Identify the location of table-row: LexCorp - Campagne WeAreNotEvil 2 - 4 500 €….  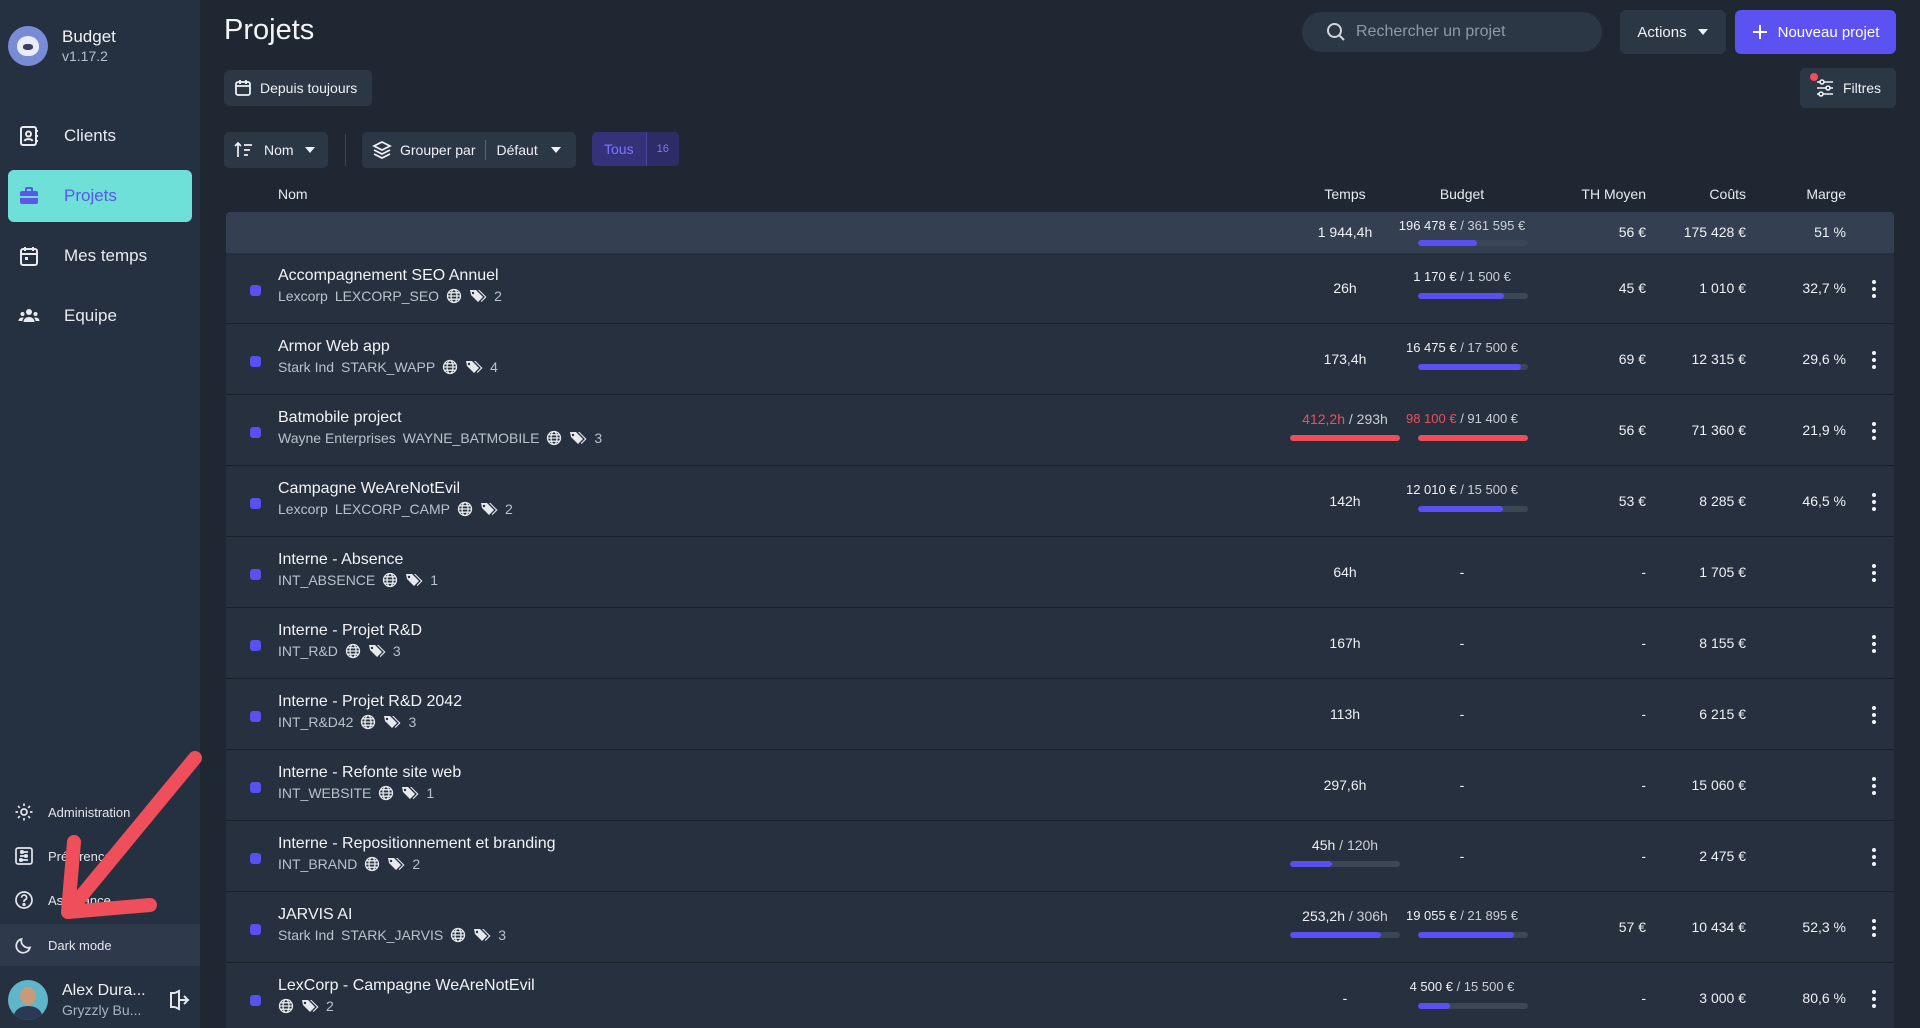
(1060, 995).